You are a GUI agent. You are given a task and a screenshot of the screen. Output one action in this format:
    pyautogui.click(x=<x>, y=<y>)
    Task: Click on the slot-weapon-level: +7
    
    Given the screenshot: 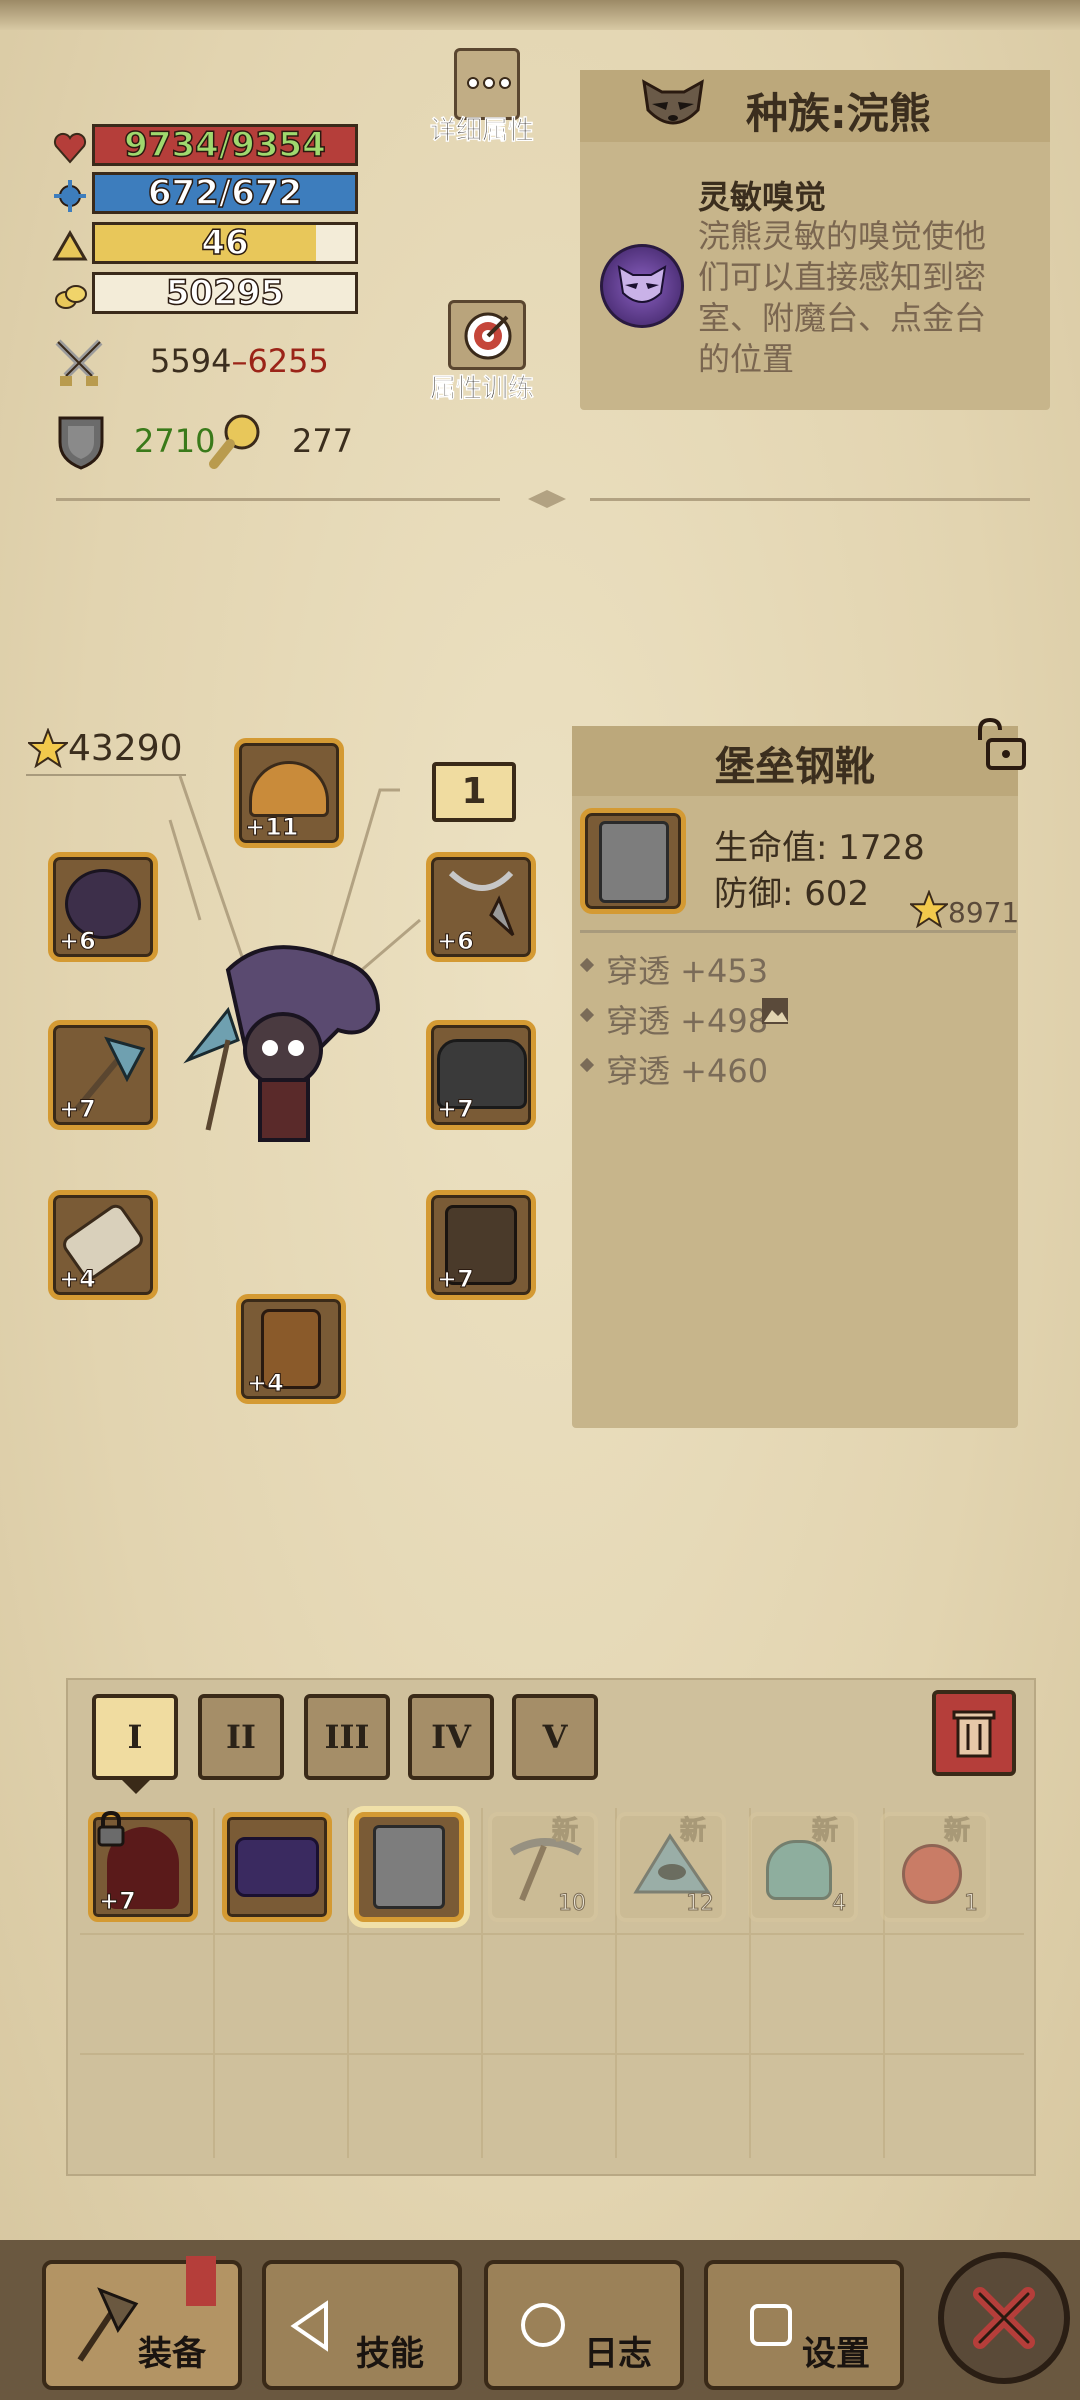 What is the action you would take?
    pyautogui.click(x=78, y=1109)
    